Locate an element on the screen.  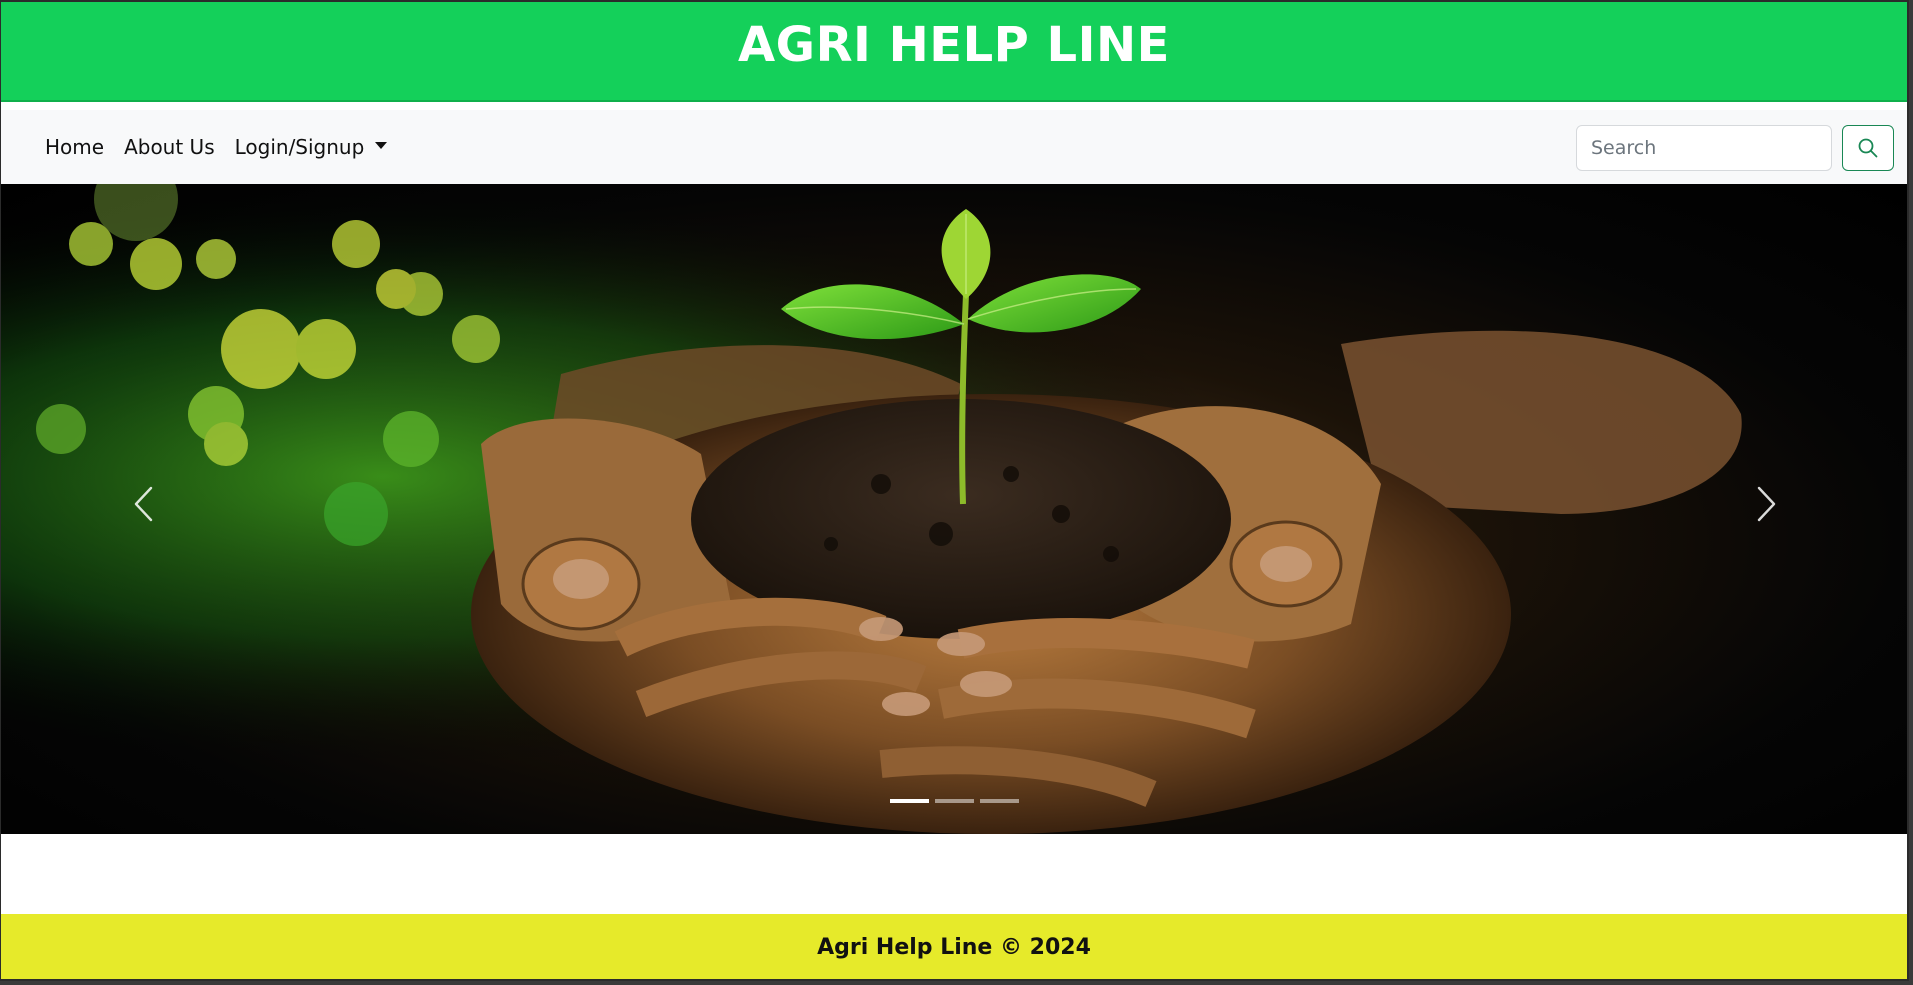
carousel-prev-button is located at coordinates (143, 504).